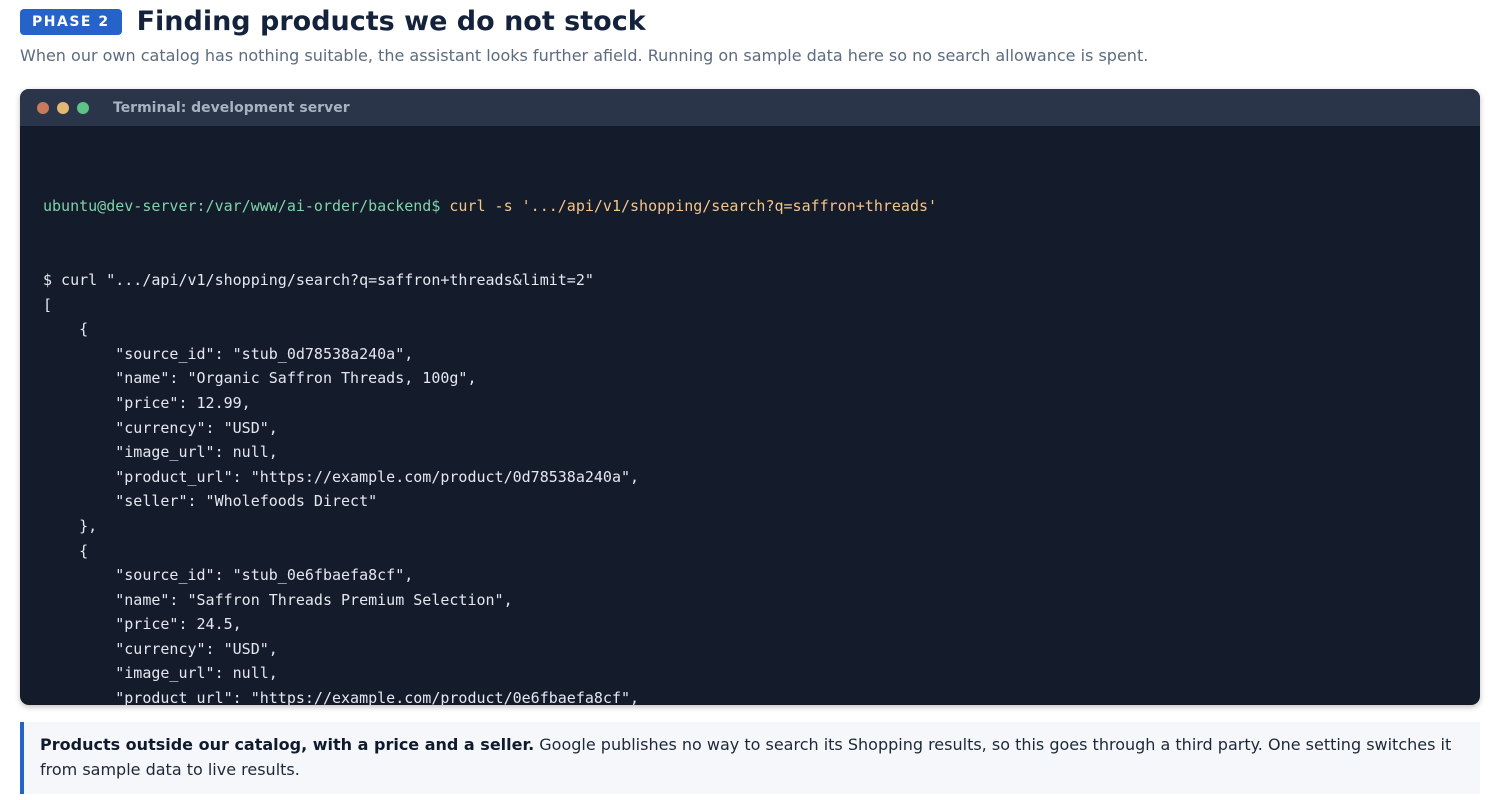 This screenshot has width=1500, height=800. What do you see at coordinates (228, 353) in the screenshot?
I see `output-line: "source_id": "stub_0d78538a240a",` at bounding box center [228, 353].